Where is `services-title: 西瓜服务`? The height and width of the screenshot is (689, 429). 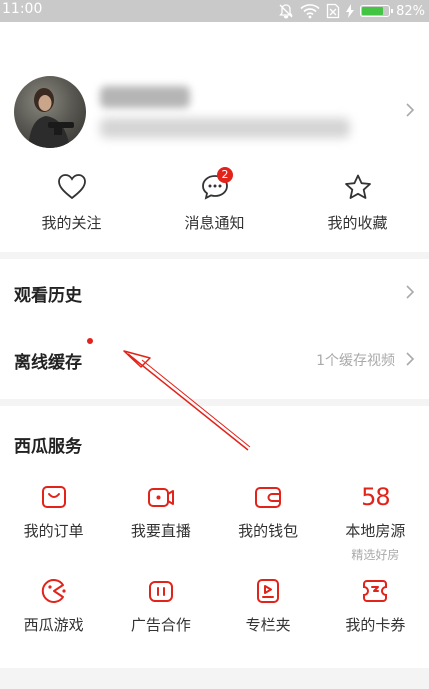
services-title: 西瓜服务 is located at coordinates (48, 447).